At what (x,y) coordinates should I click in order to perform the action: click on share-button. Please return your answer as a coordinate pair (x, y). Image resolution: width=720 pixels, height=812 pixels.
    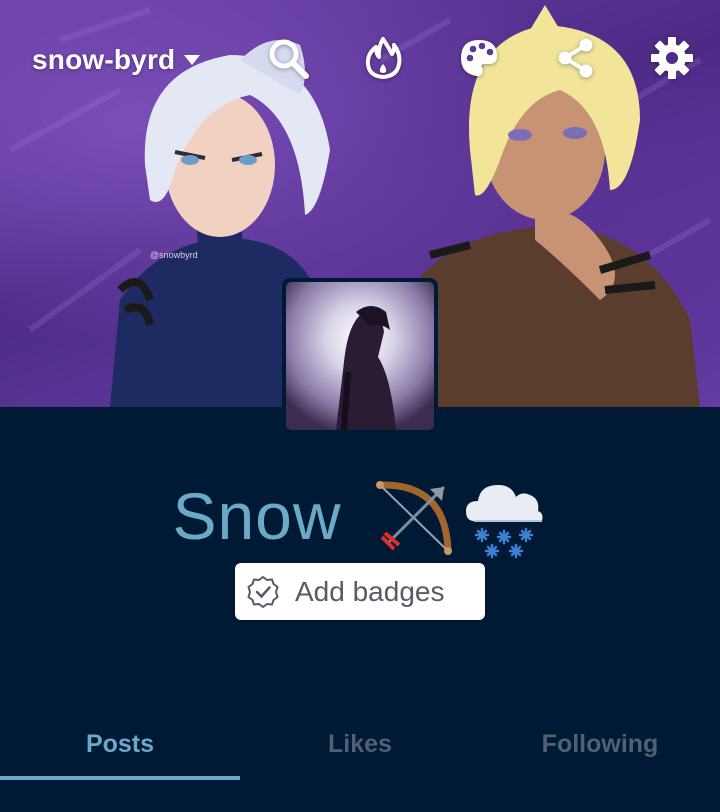
    Looking at the image, I should click on (576, 58).